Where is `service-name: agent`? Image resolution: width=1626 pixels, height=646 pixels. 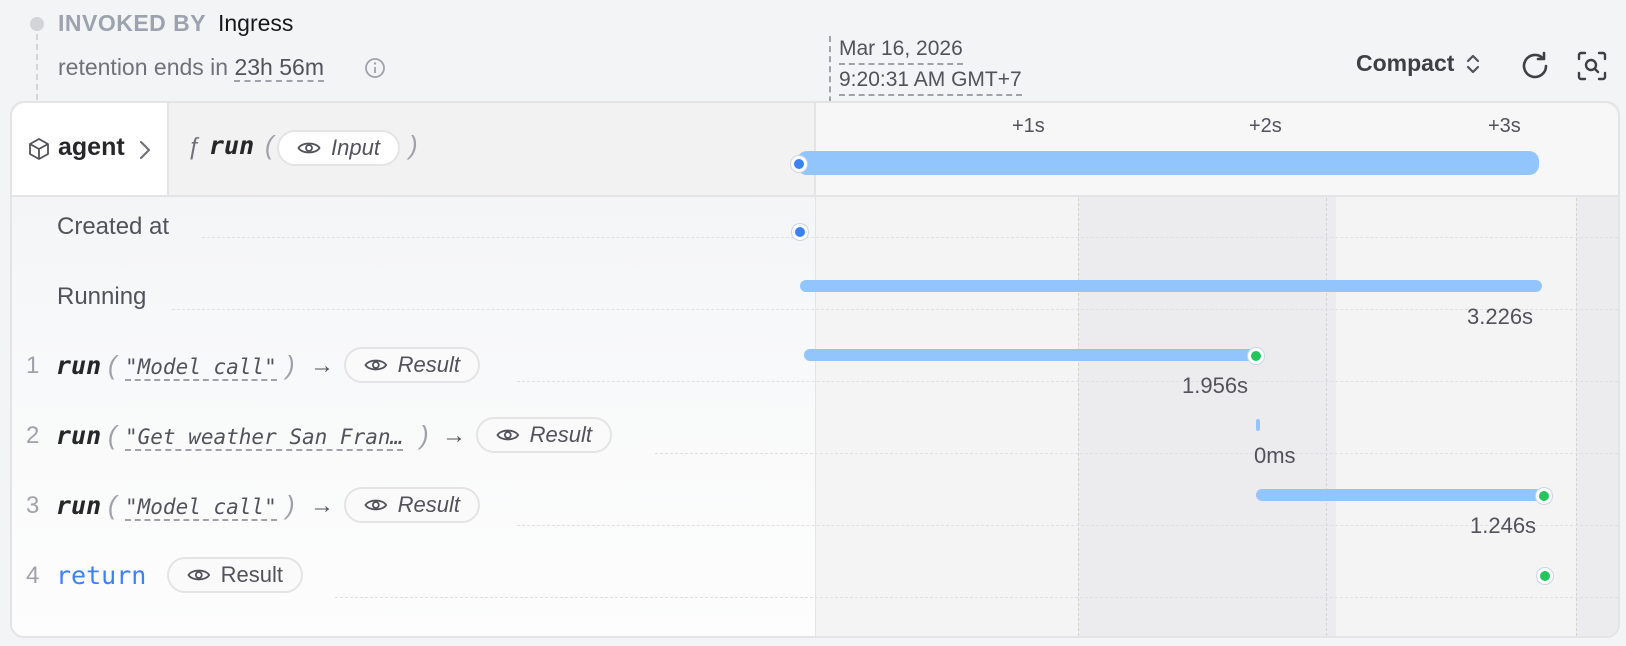 service-name: agent is located at coordinates (91, 147).